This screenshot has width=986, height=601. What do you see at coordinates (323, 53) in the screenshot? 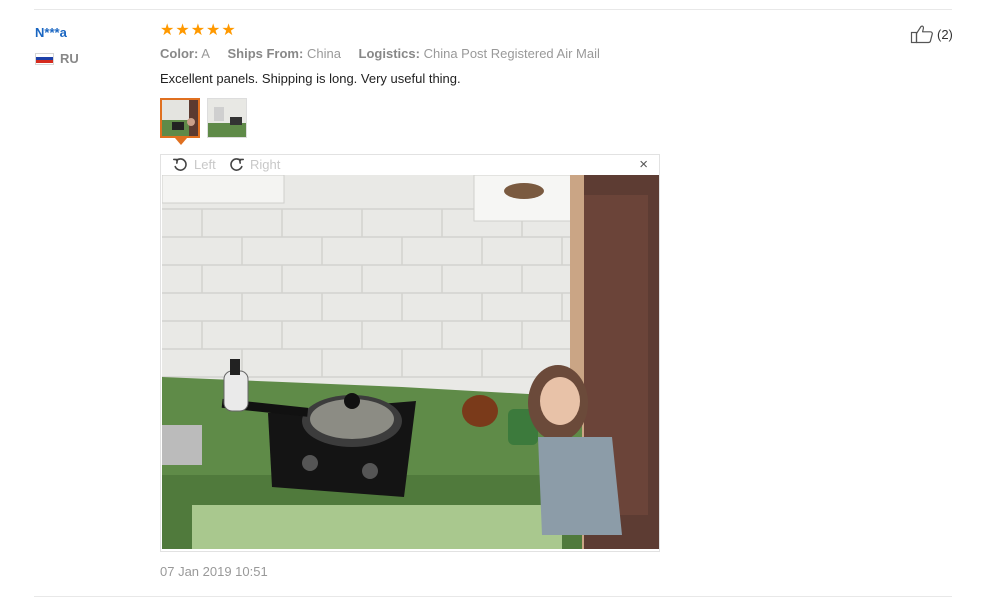
I see `ships-from-value: China` at bounding box center [323, 53].